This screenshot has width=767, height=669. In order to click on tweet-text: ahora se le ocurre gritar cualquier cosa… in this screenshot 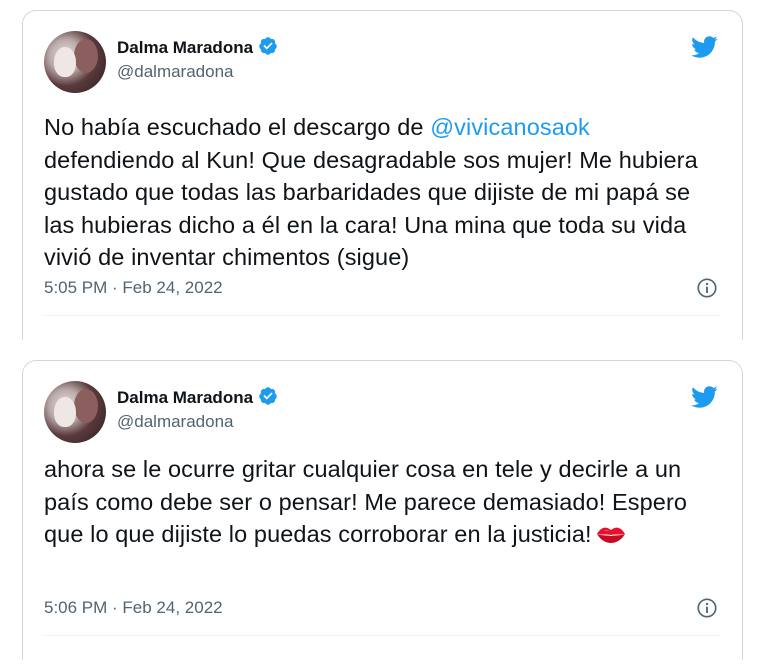, I will do `click(384, 502)`.